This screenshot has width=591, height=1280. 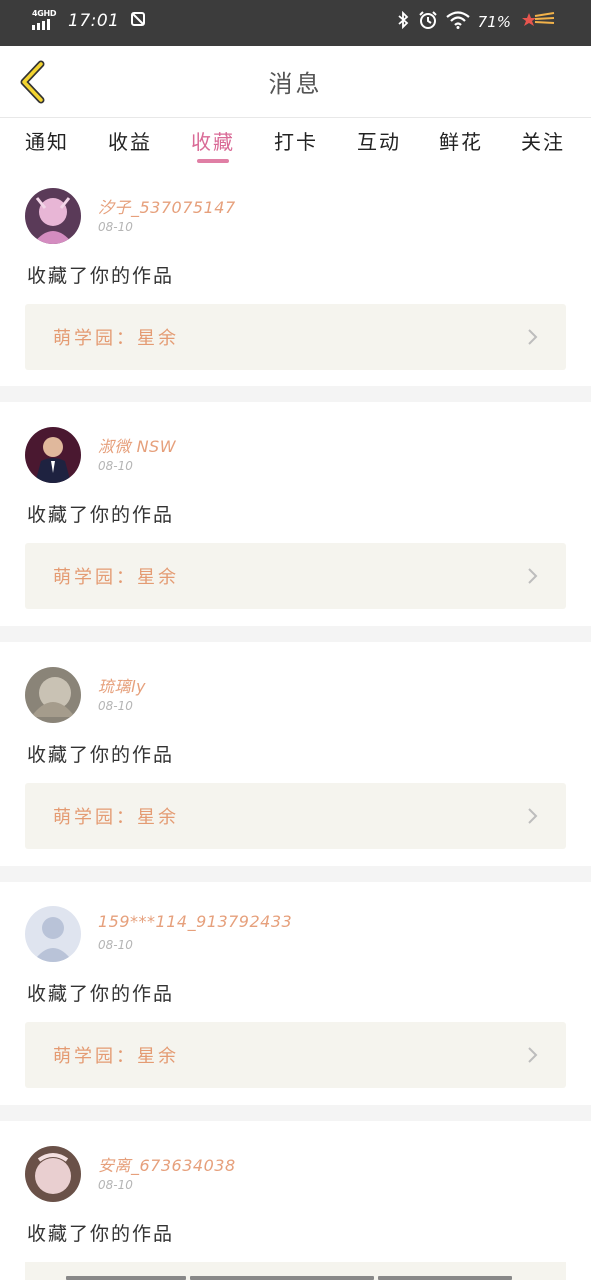 What do you see at coordinates (289, 1278) in the screenshot?
I see `scroll-indicator` at bounding box center [289, 1278].